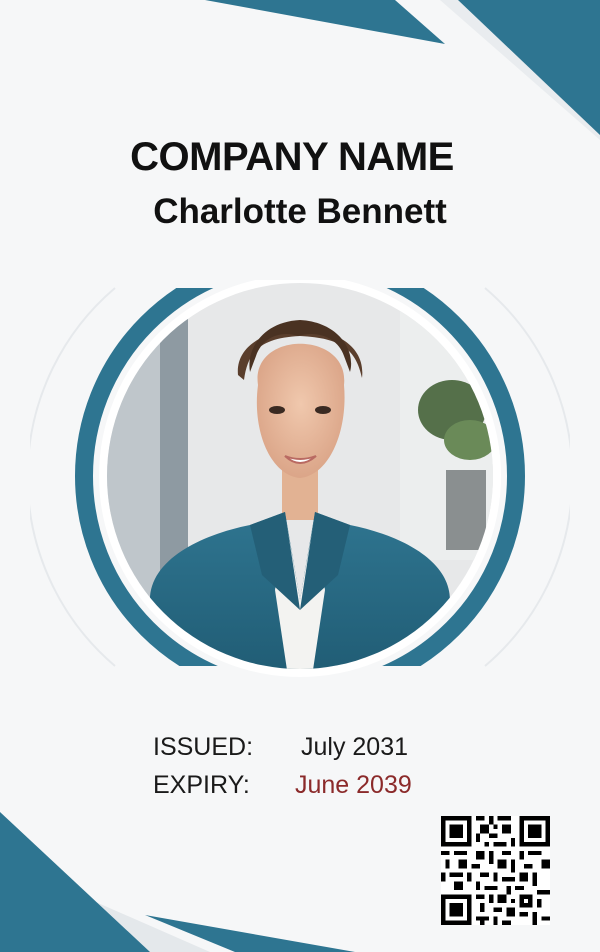 Image resolution: width=600 pixels, height=952 pixels. Describe the element at coordinates (325, 22) in the screenshot. I see `corner-shape-top-teal-left` at that location.